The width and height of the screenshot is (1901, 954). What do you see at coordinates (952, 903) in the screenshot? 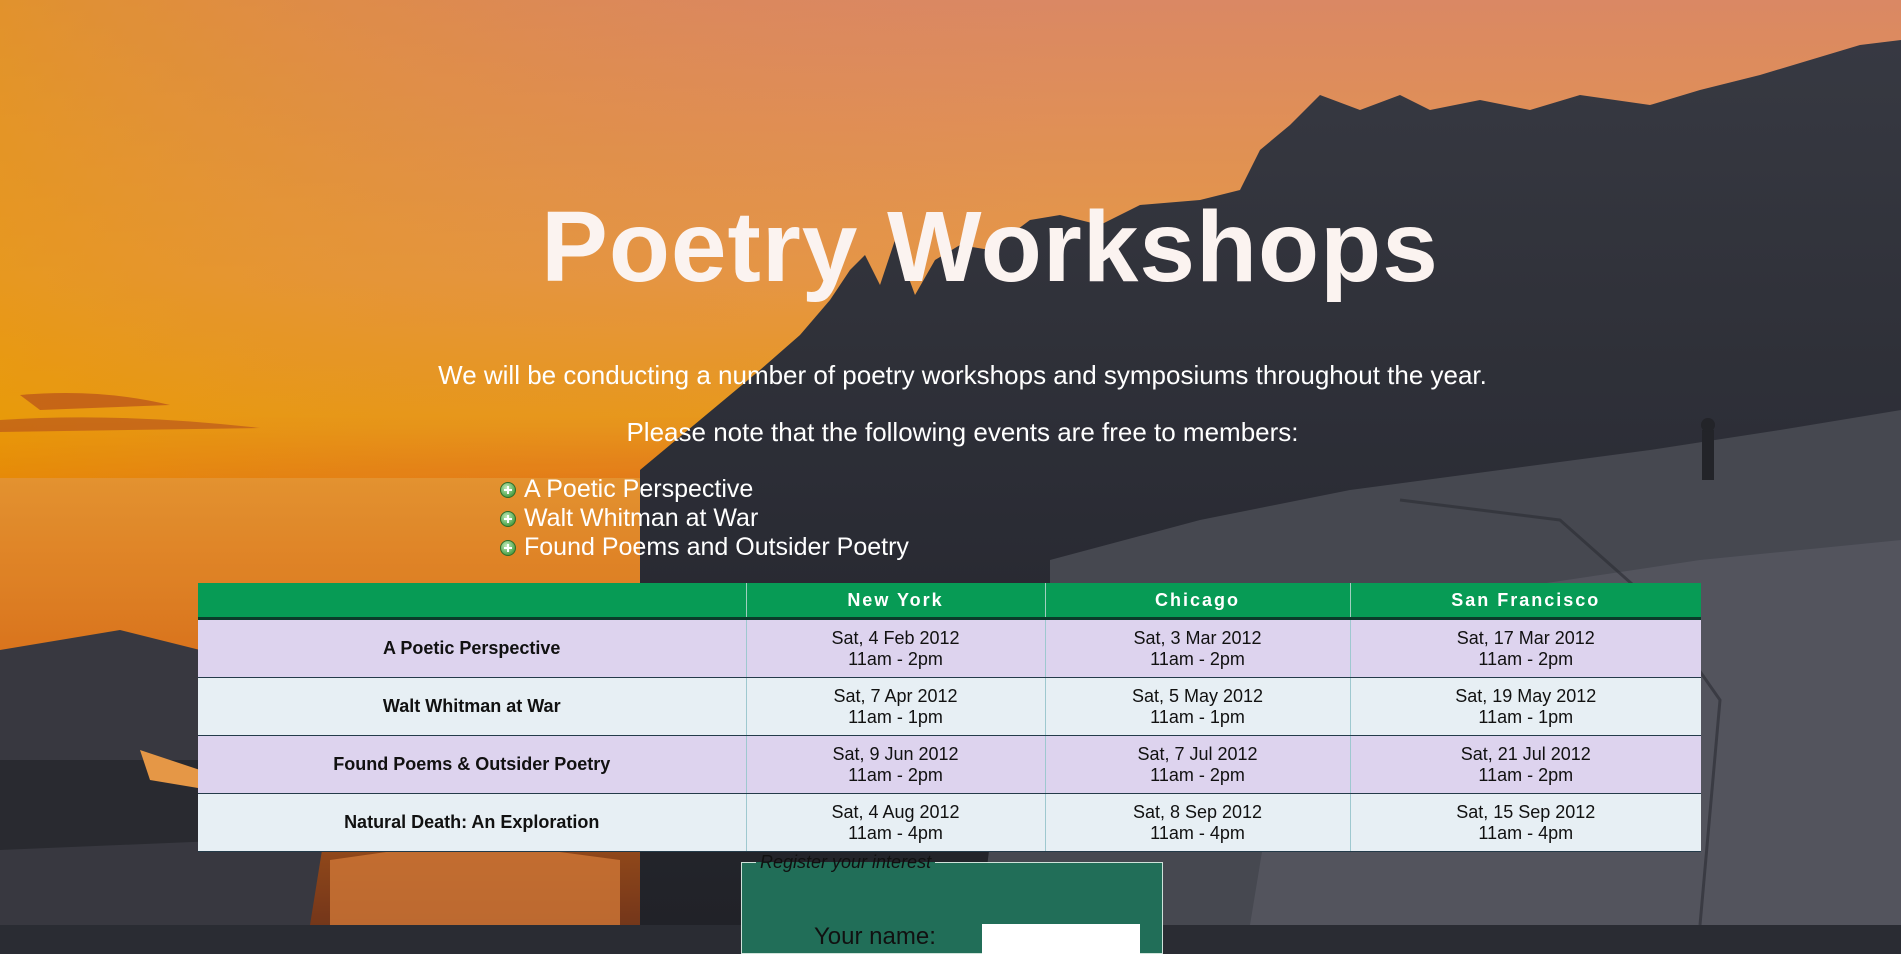
I see `register-interest-form: Register your interest Your name:` at bounding box center [952, 903].